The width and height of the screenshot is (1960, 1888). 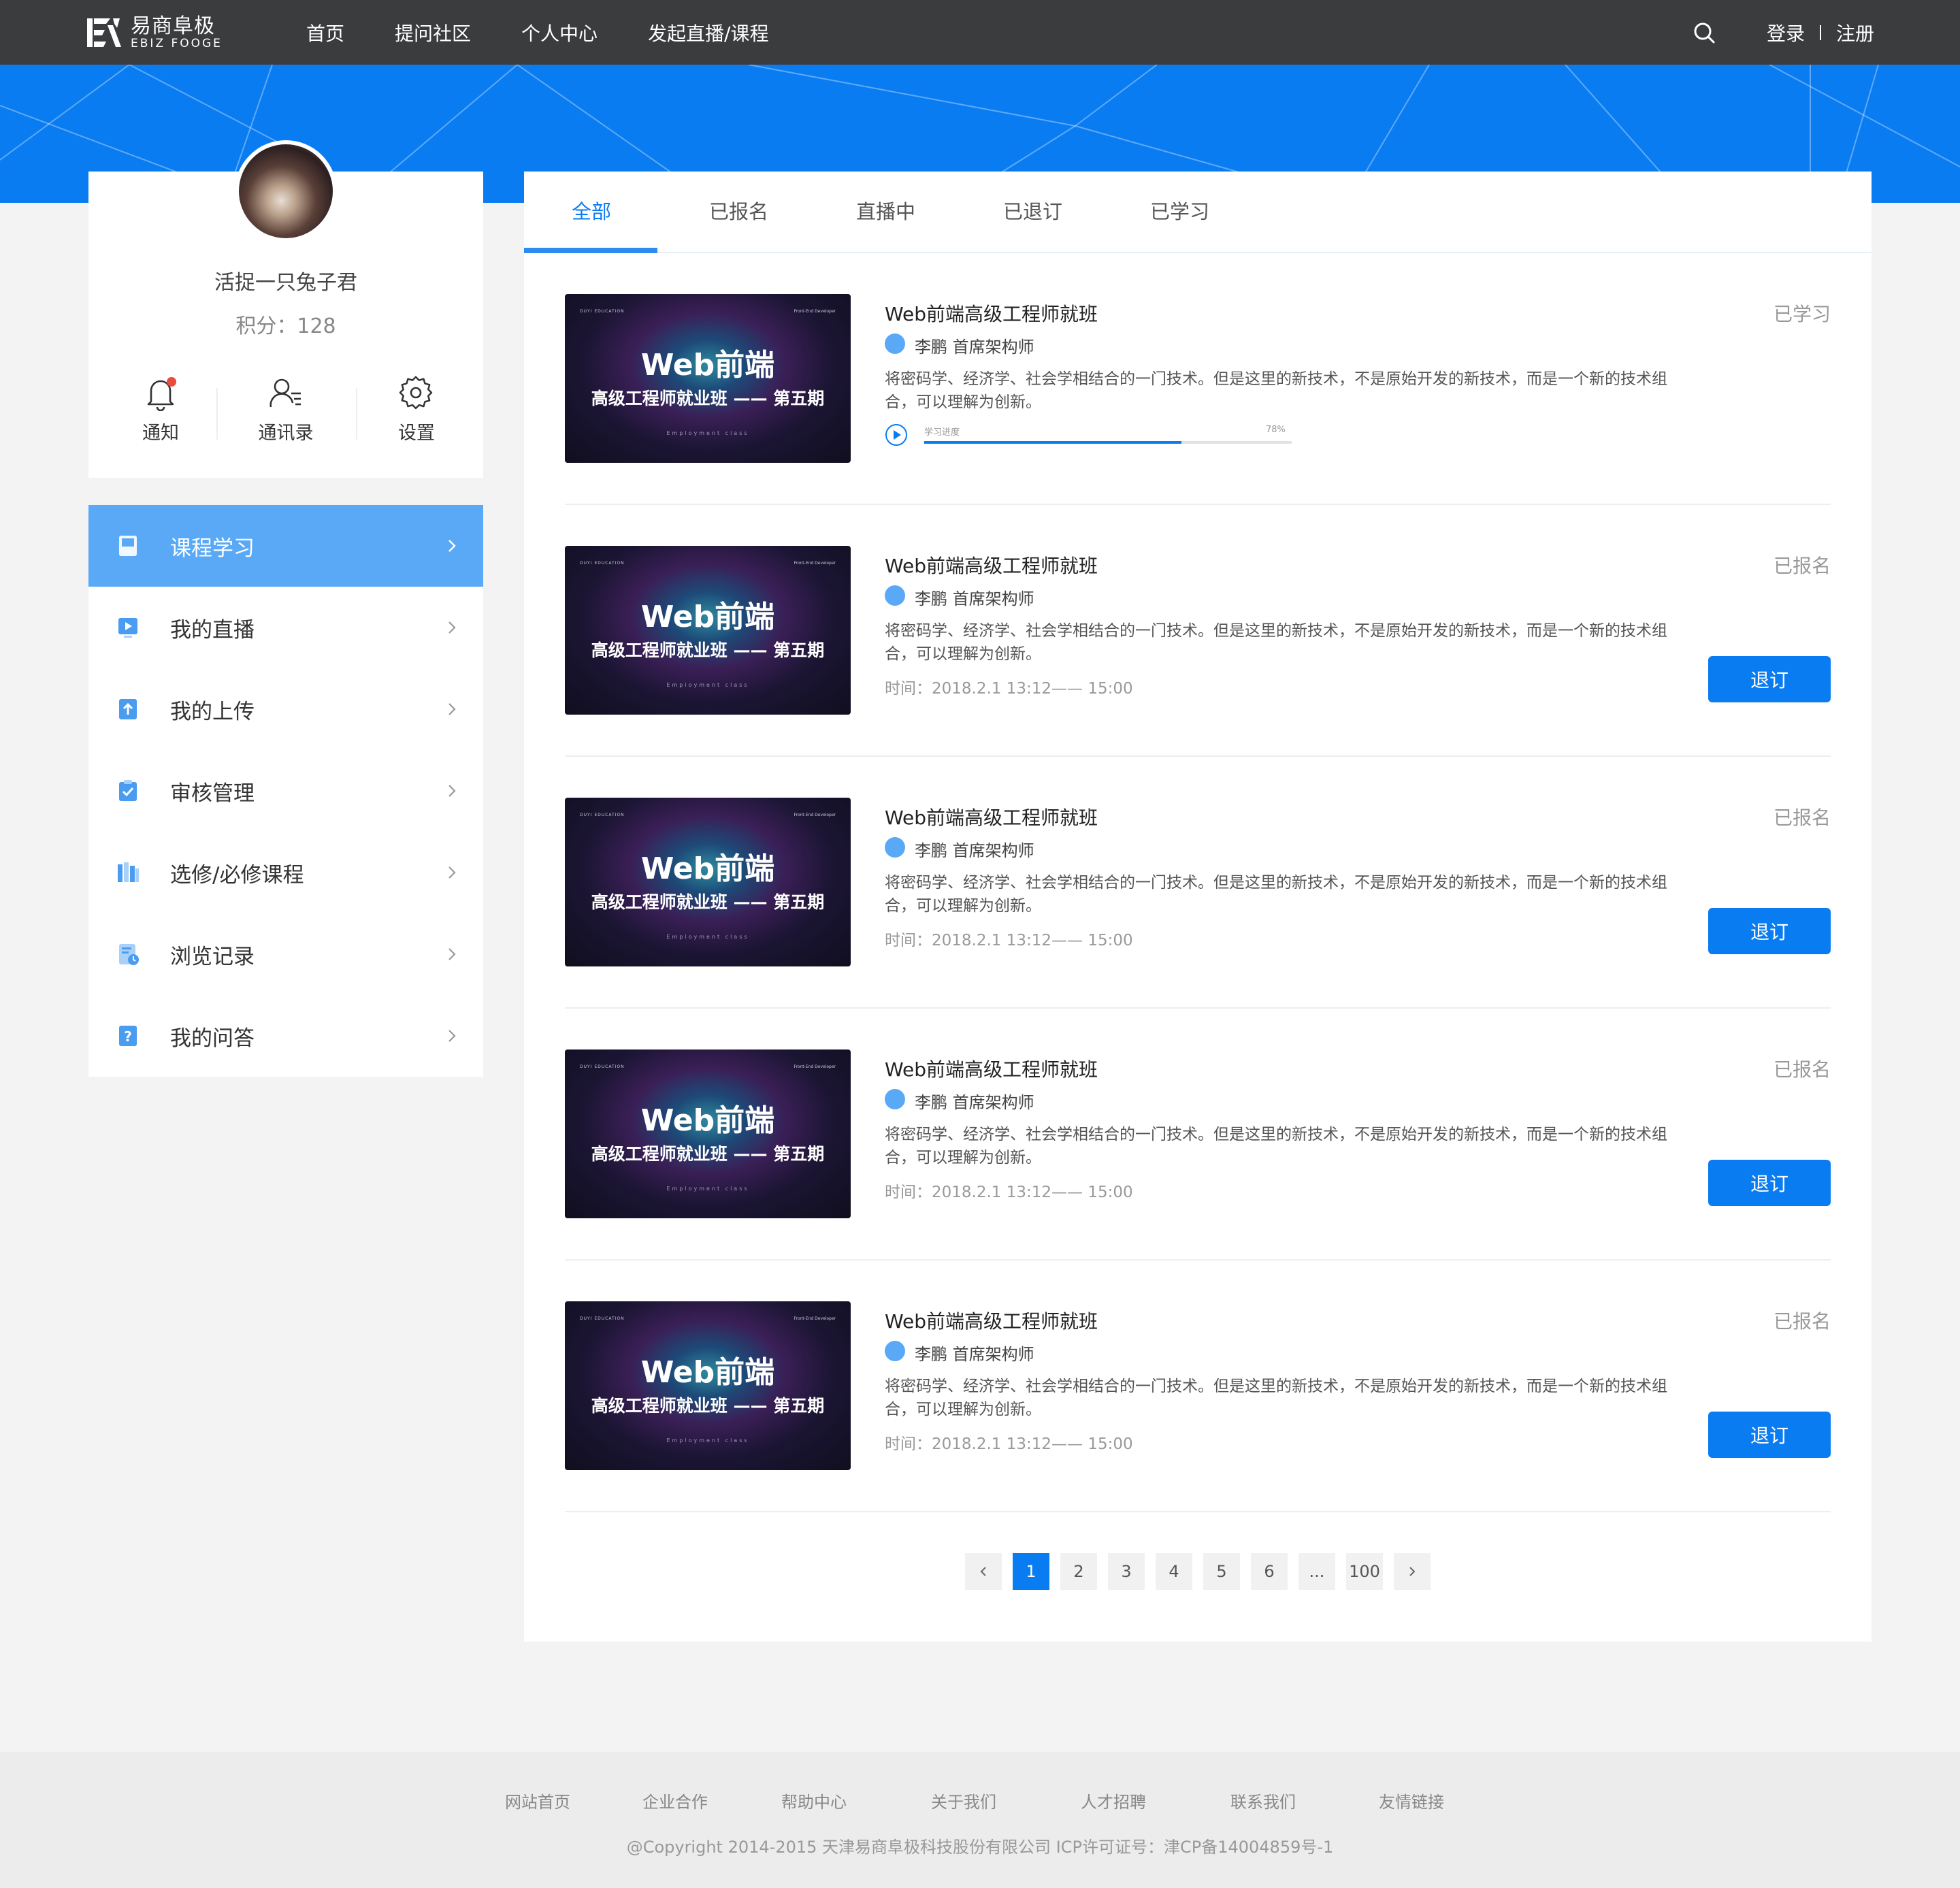 What do you see at coordinates (212, 793) in the screenshot?
I see `sidebar-item-label: 审核管理` at bounding box center [212, 793].